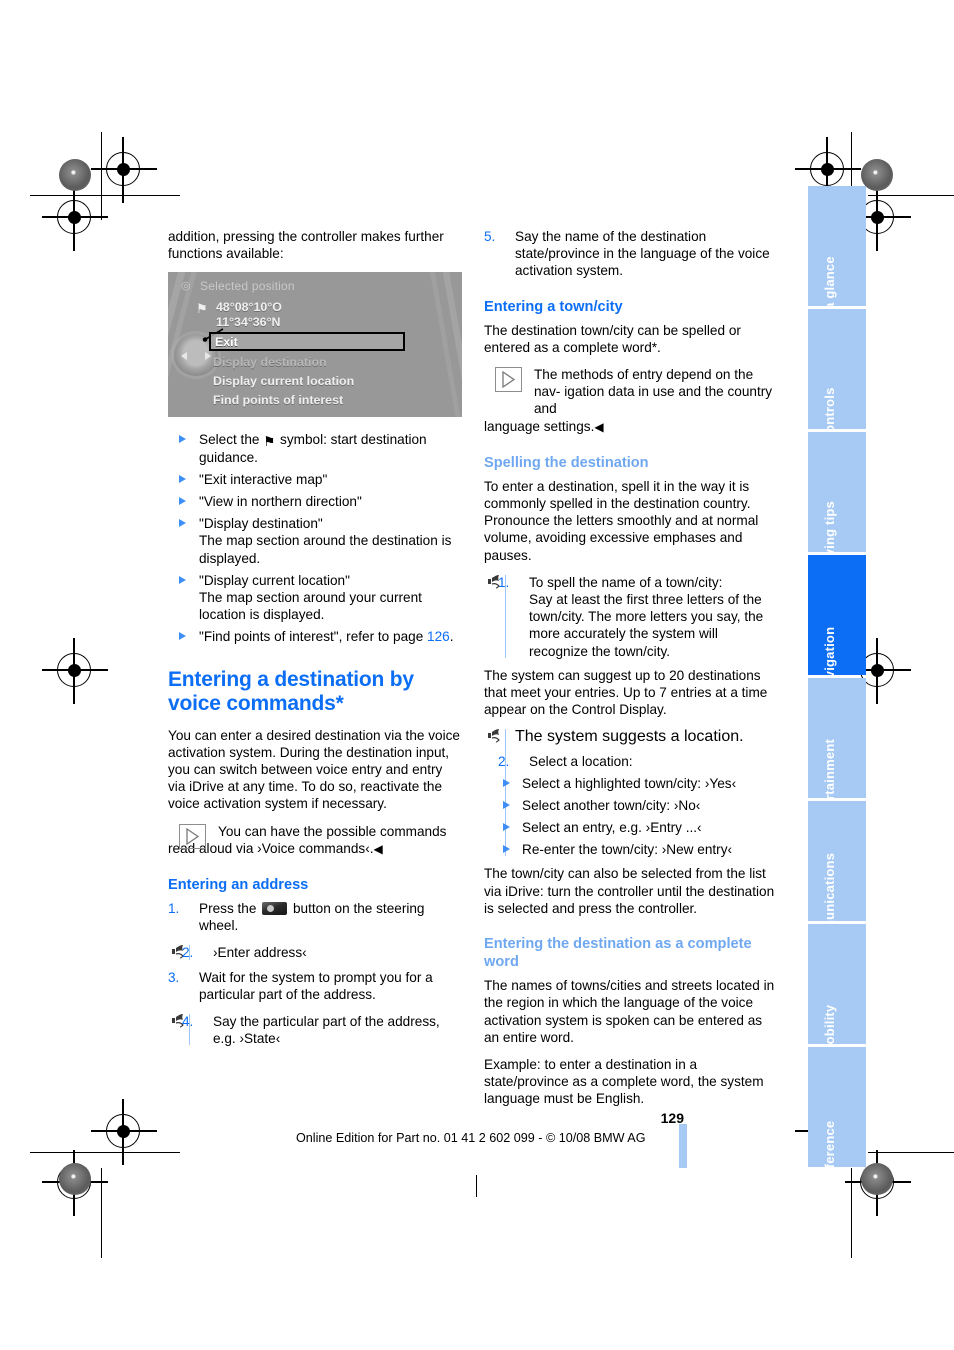 The image size is (954, 1350). I want to click on menu-item-display-current-location: Display current location, so click(283, 381).